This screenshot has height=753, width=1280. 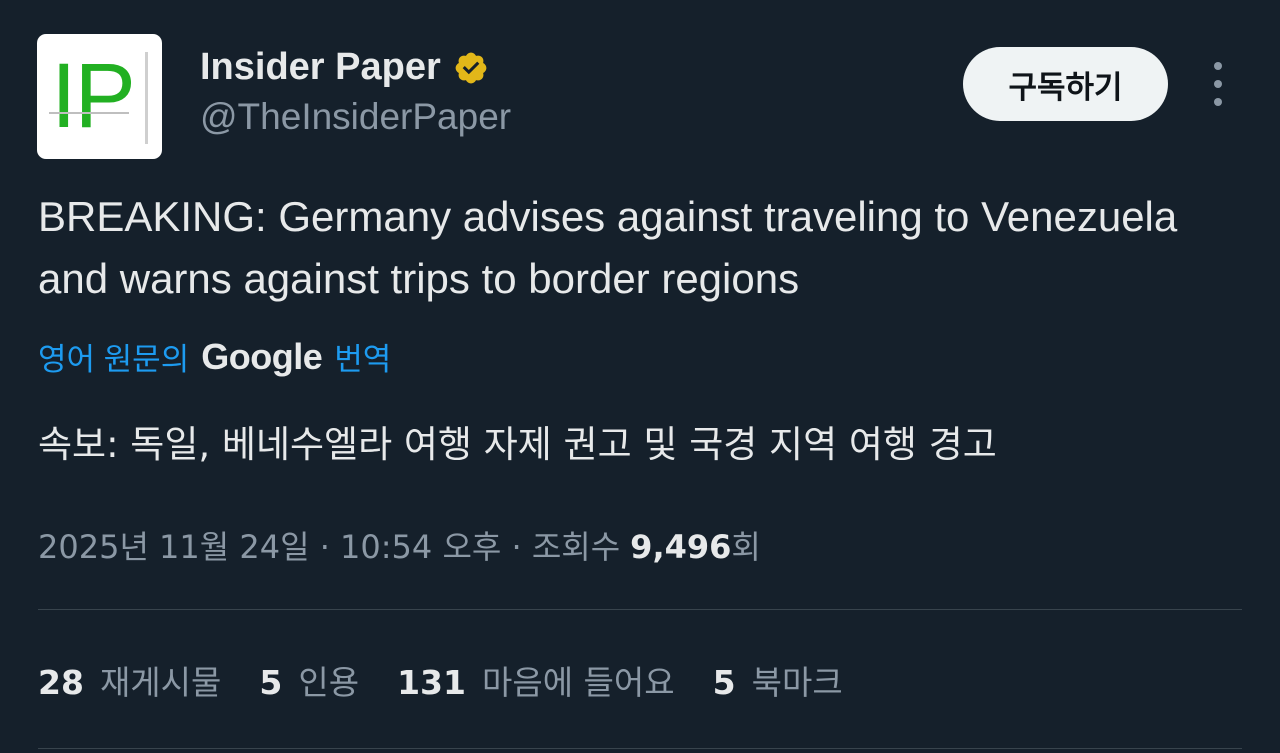 What do you see at coordinates (271, 682) in the screenshot?
I see `quotes-count: 5` at bounding box center [271, 682].